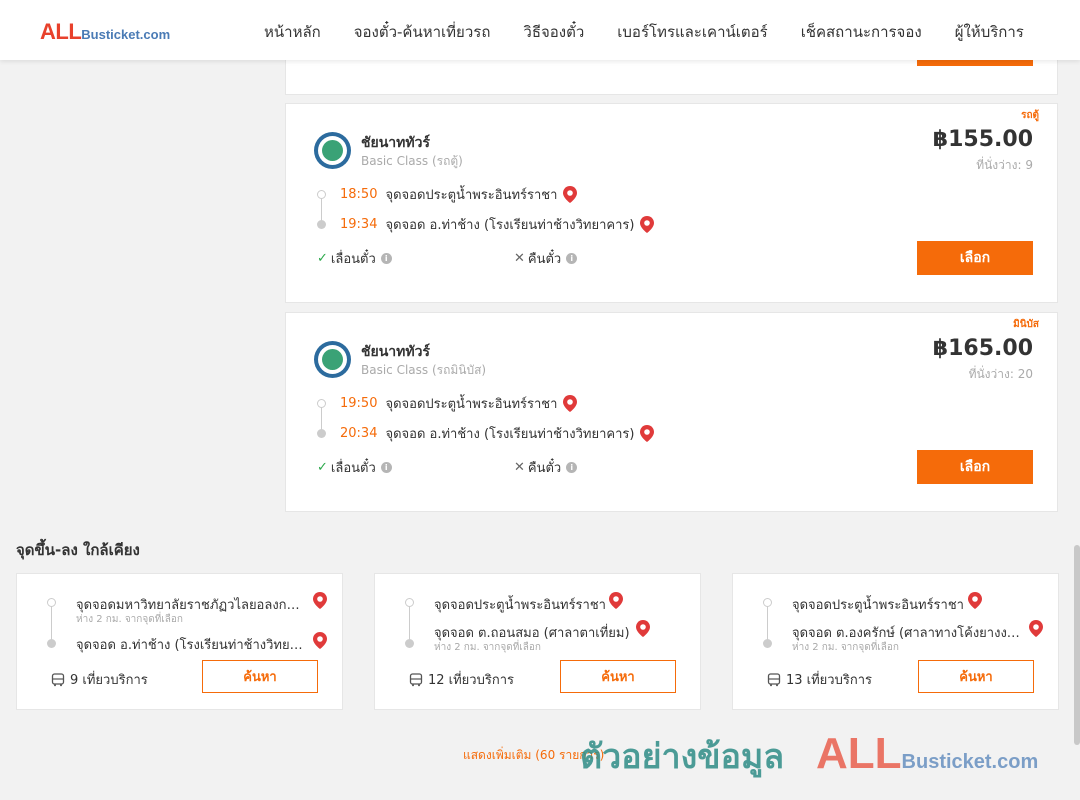  I want to click on nearby-section-title: จุดขึ้น-ลง ใกล้เคียง, so click(78, 550).